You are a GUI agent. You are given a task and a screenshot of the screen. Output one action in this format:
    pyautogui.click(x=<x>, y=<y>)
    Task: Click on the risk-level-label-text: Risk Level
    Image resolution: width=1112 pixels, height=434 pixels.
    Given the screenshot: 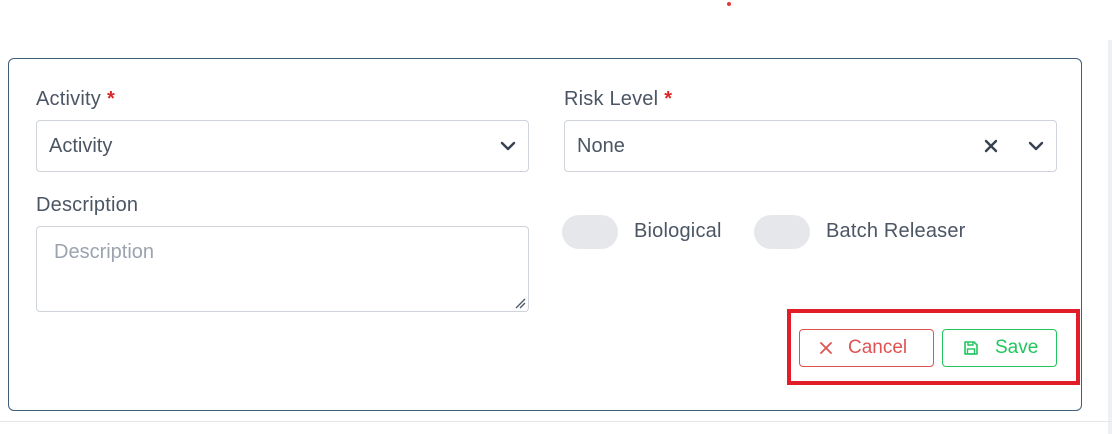 What is the action you would take?
    pyautogui.click(x=611, y=99)
    